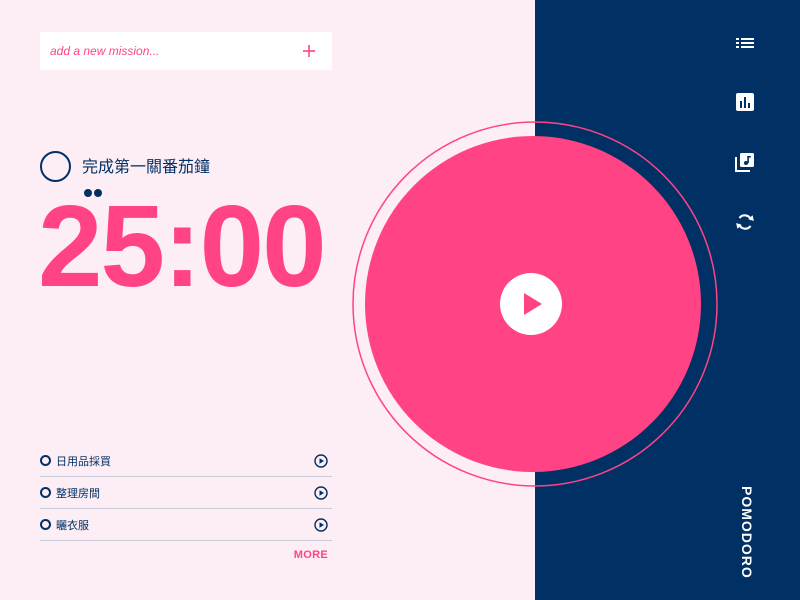 The height and width of the screenshot is (600, 800). Describe the element at coordinates (309, 51) in the screenshot. I see `plus-icon` at that location.